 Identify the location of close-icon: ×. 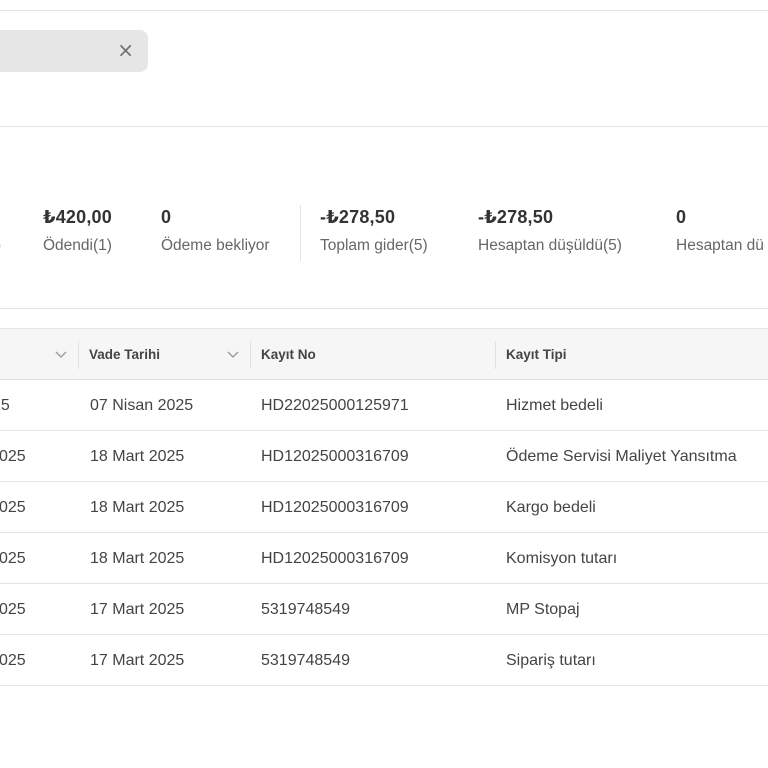
(125, 50).